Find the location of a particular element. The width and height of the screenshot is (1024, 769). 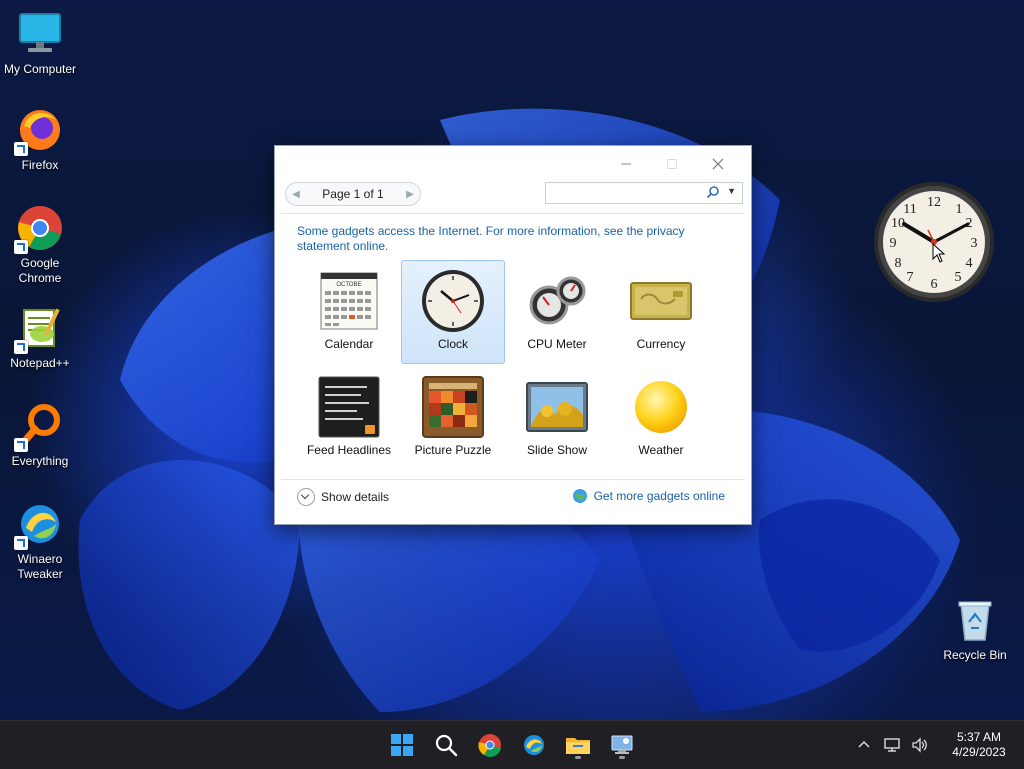

network-button is located at coordinates (892, 745).